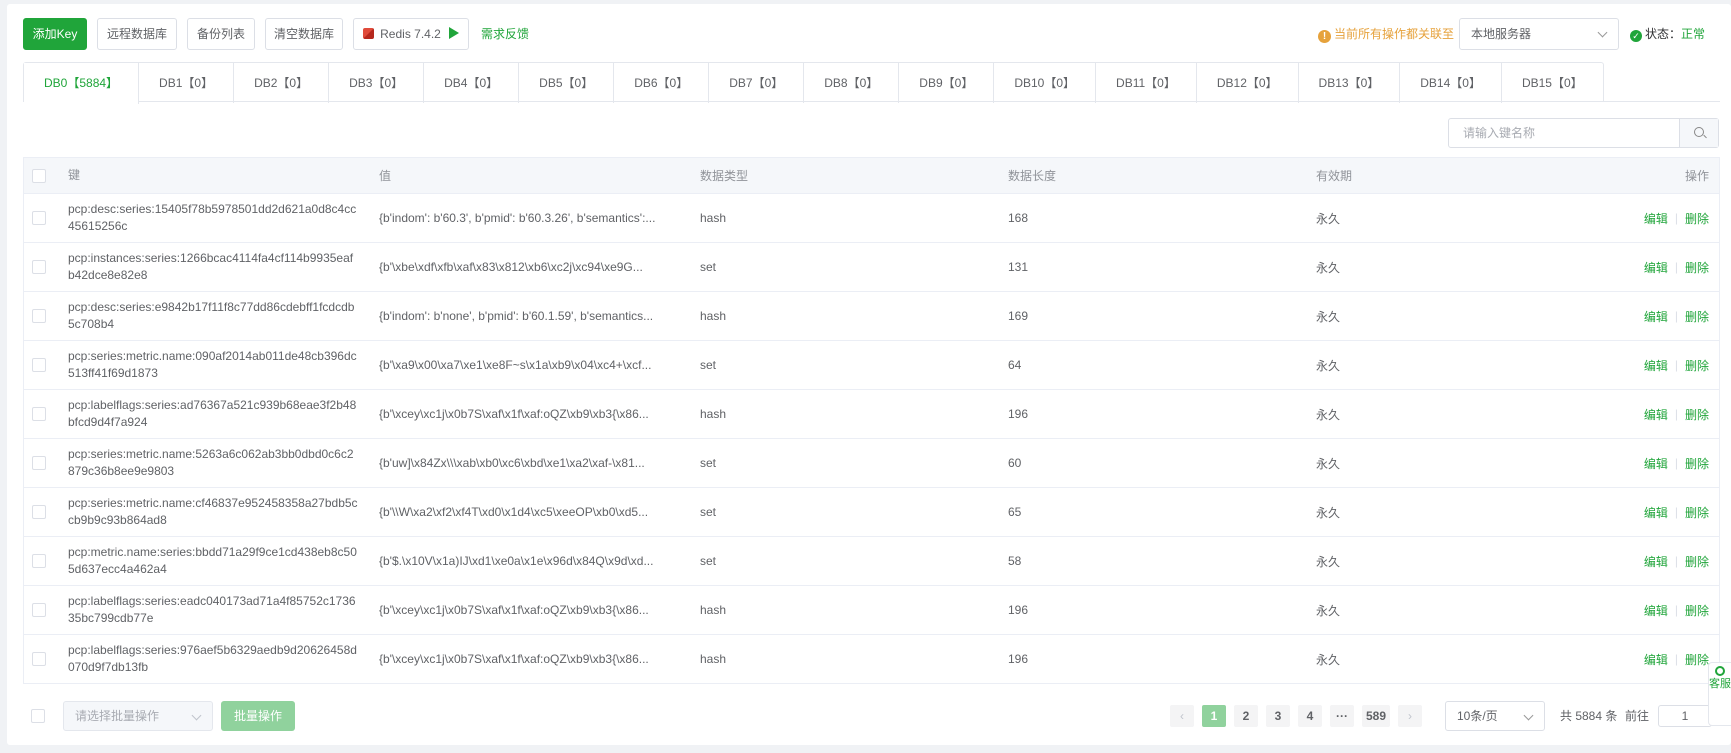 The width and height of the screenshot is (1731, 753). What do you see at coordinates (1350, 83) in the screenshot?
I see `tab-db13: DB13【0】` at bounding box center [1350, 83].